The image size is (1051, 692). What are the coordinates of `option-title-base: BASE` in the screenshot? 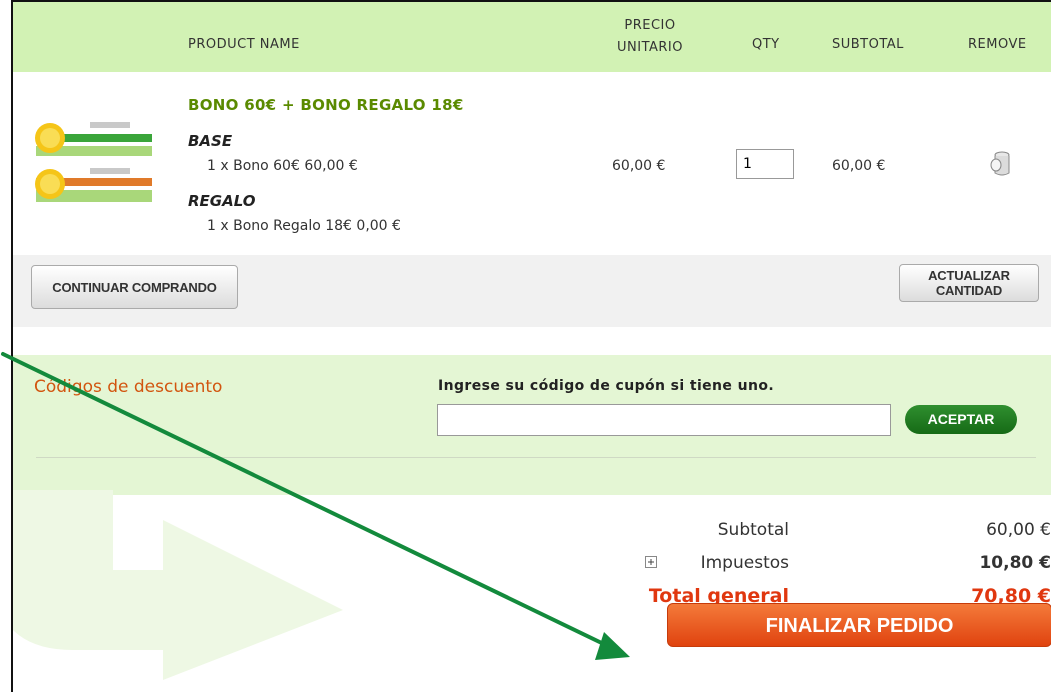 It's located at (210, 141).